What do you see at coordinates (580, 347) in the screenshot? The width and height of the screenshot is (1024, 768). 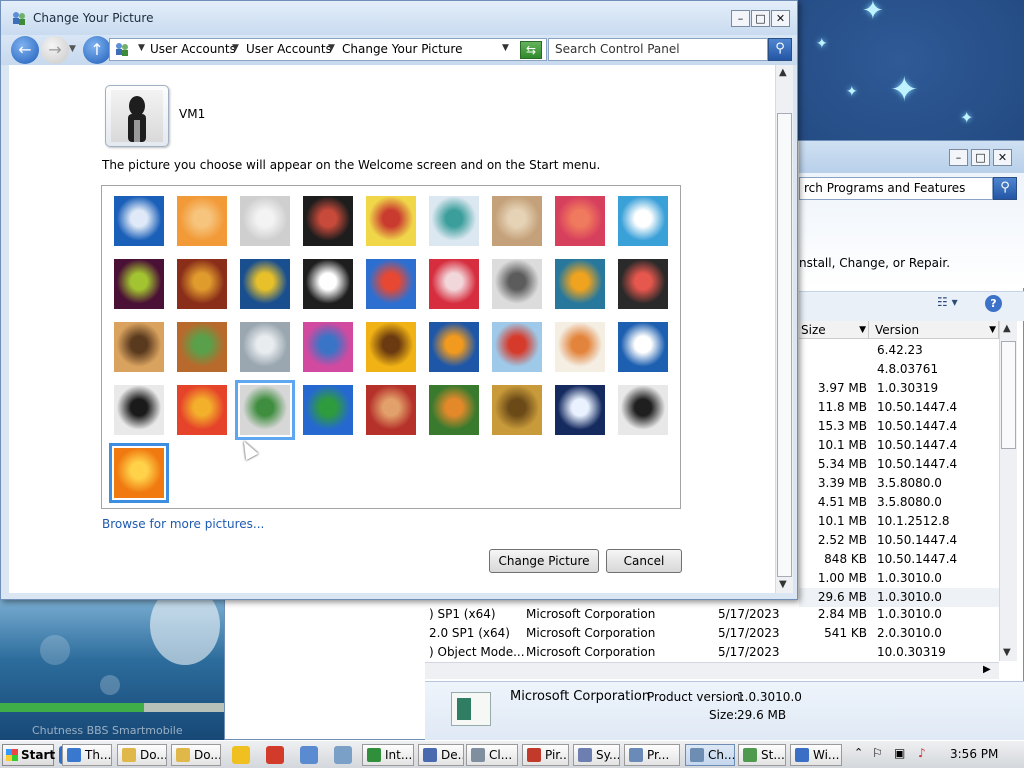 I see `picture-doll` at bounding box center [580, 347].